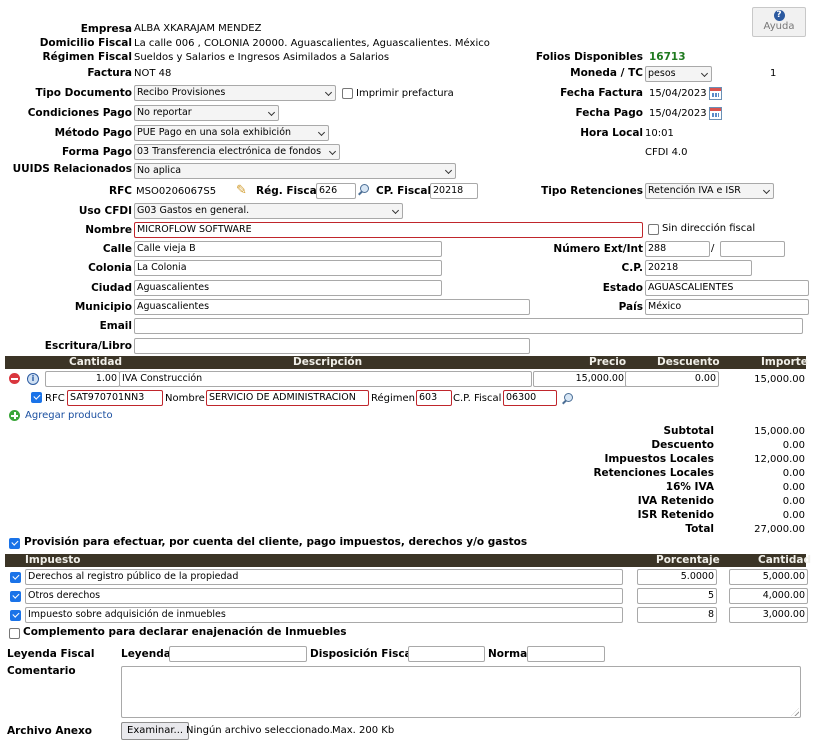 The image size is (820, 744). I want to click on factura-value: NOT 48, so click(153, 73).